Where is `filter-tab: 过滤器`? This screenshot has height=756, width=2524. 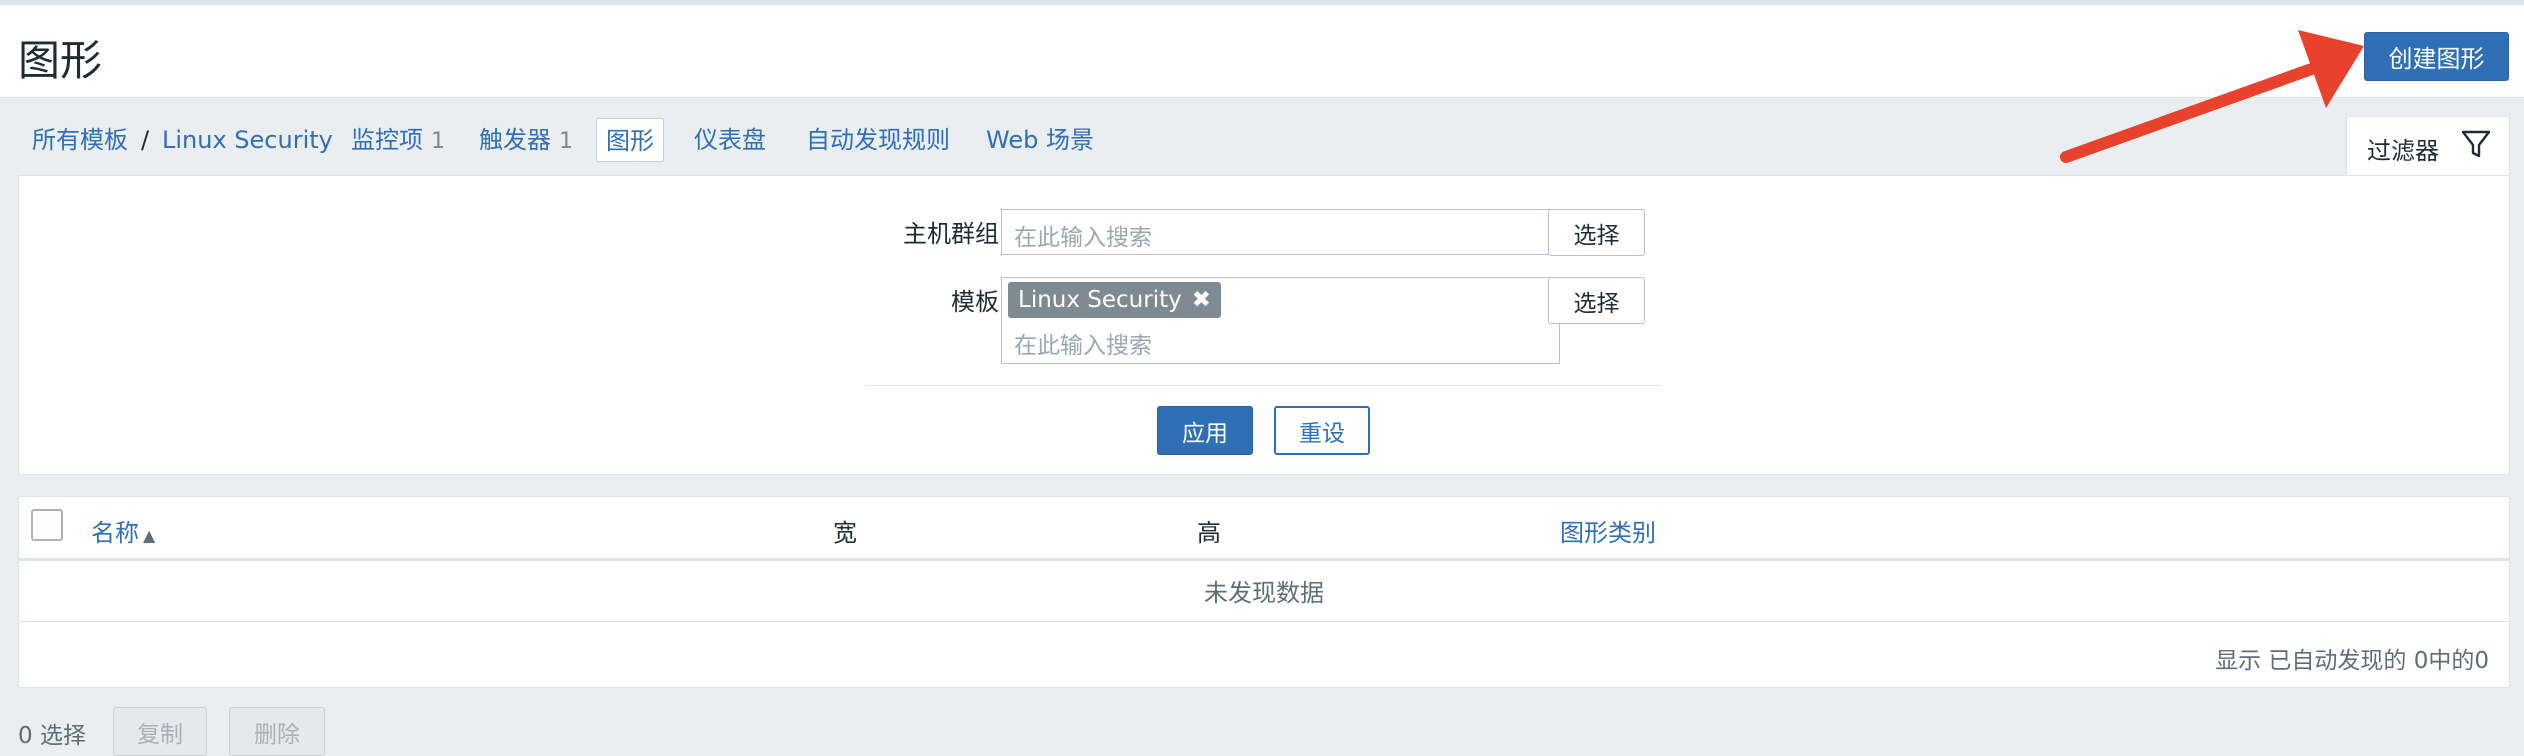 filter-tab: 过滤器 is located at coordinates (2428, 146).